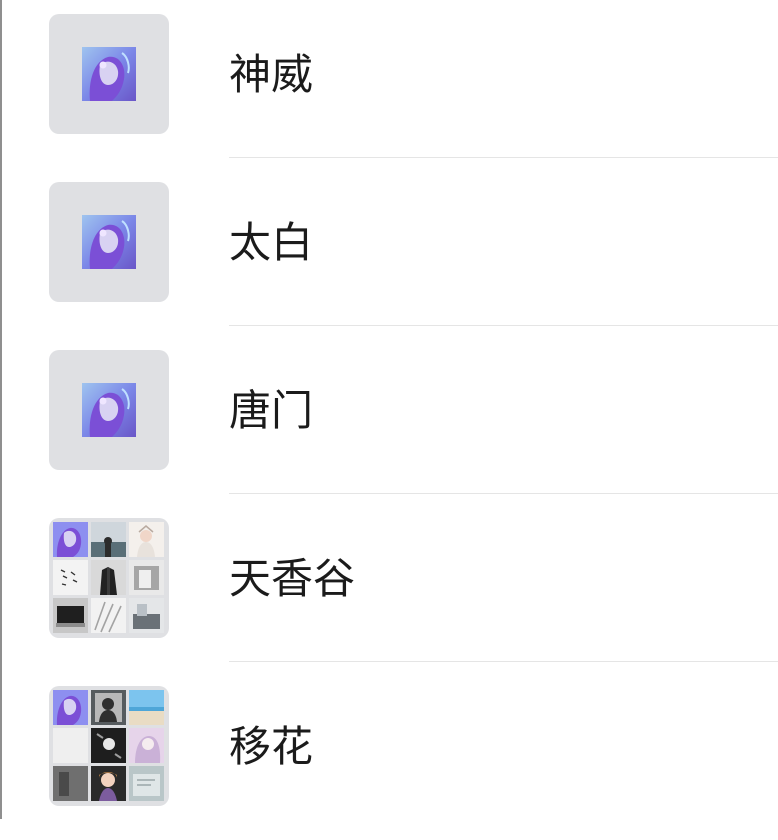 Image resolution: width=778 pixels, height=840 pixels. What do you see at coordinates (271, 74) in the screenshot?
I see `chat-name: 神威` at bounding box center [271, 74].